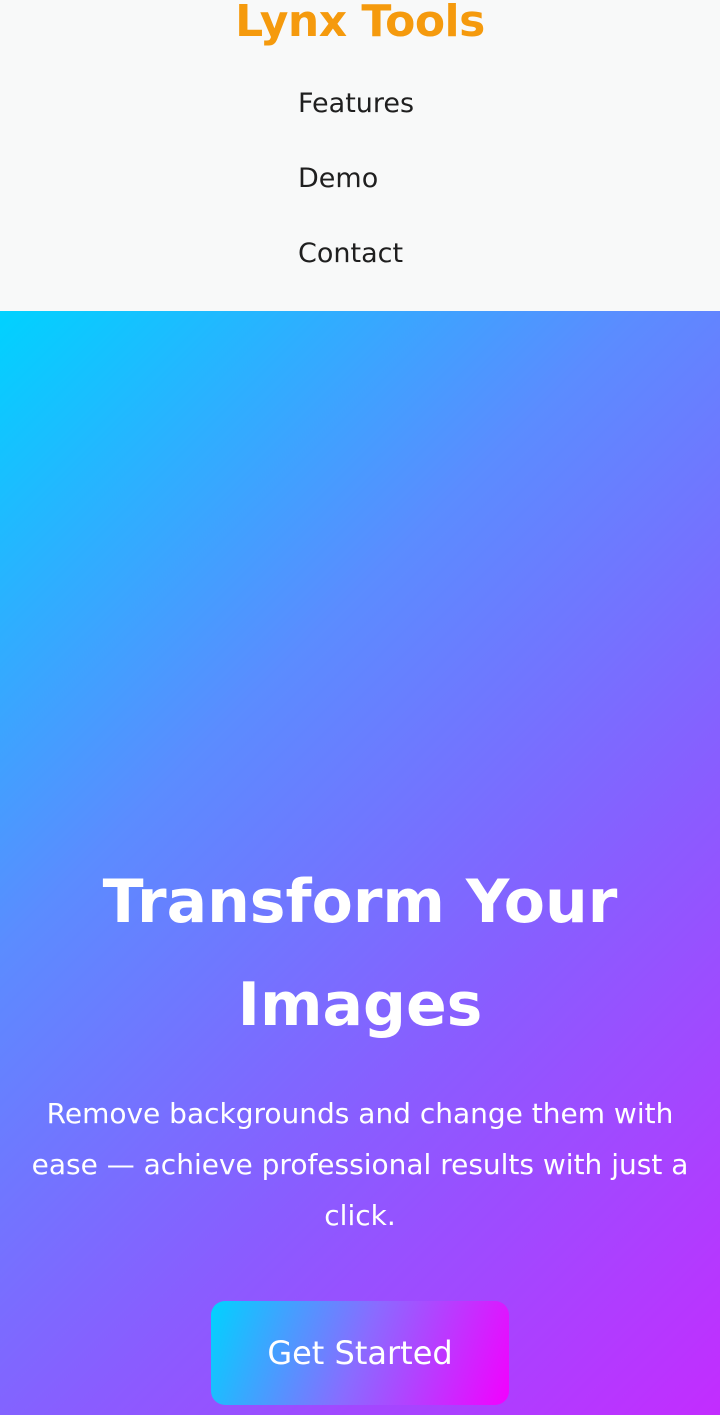  I want to click on nav-item-contact: Contact, so click(356, 271).